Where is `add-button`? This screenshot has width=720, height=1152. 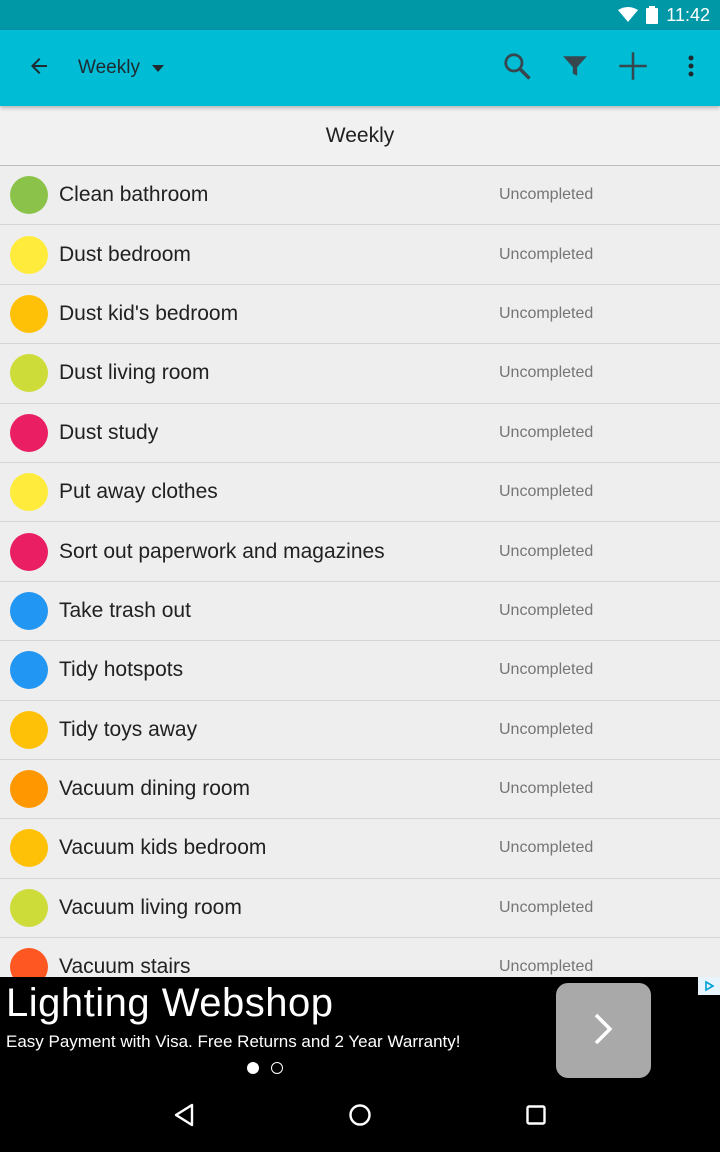 add-button is located at coordinates (633, 68).